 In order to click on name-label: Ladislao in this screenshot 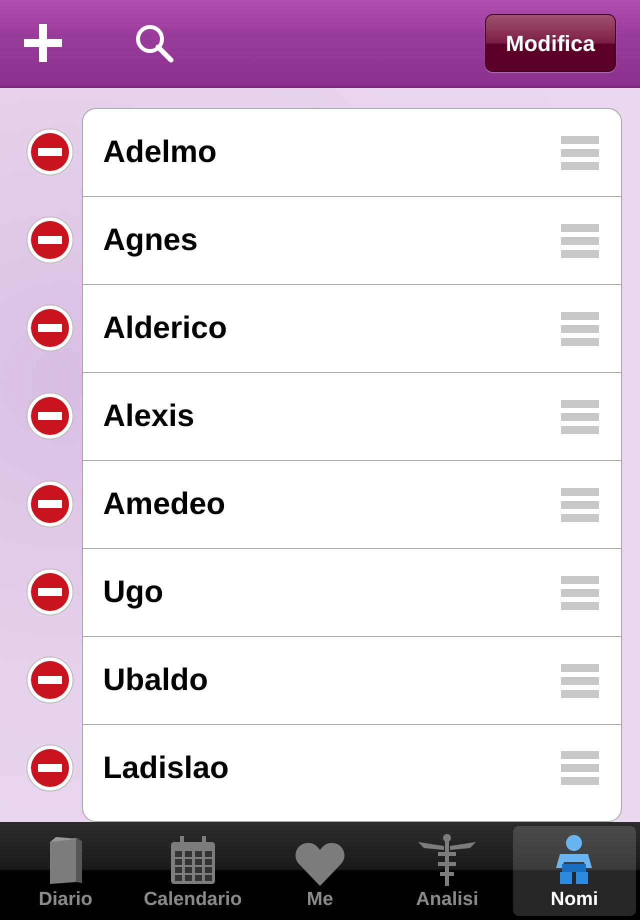, I will do `click(166, 767)`.